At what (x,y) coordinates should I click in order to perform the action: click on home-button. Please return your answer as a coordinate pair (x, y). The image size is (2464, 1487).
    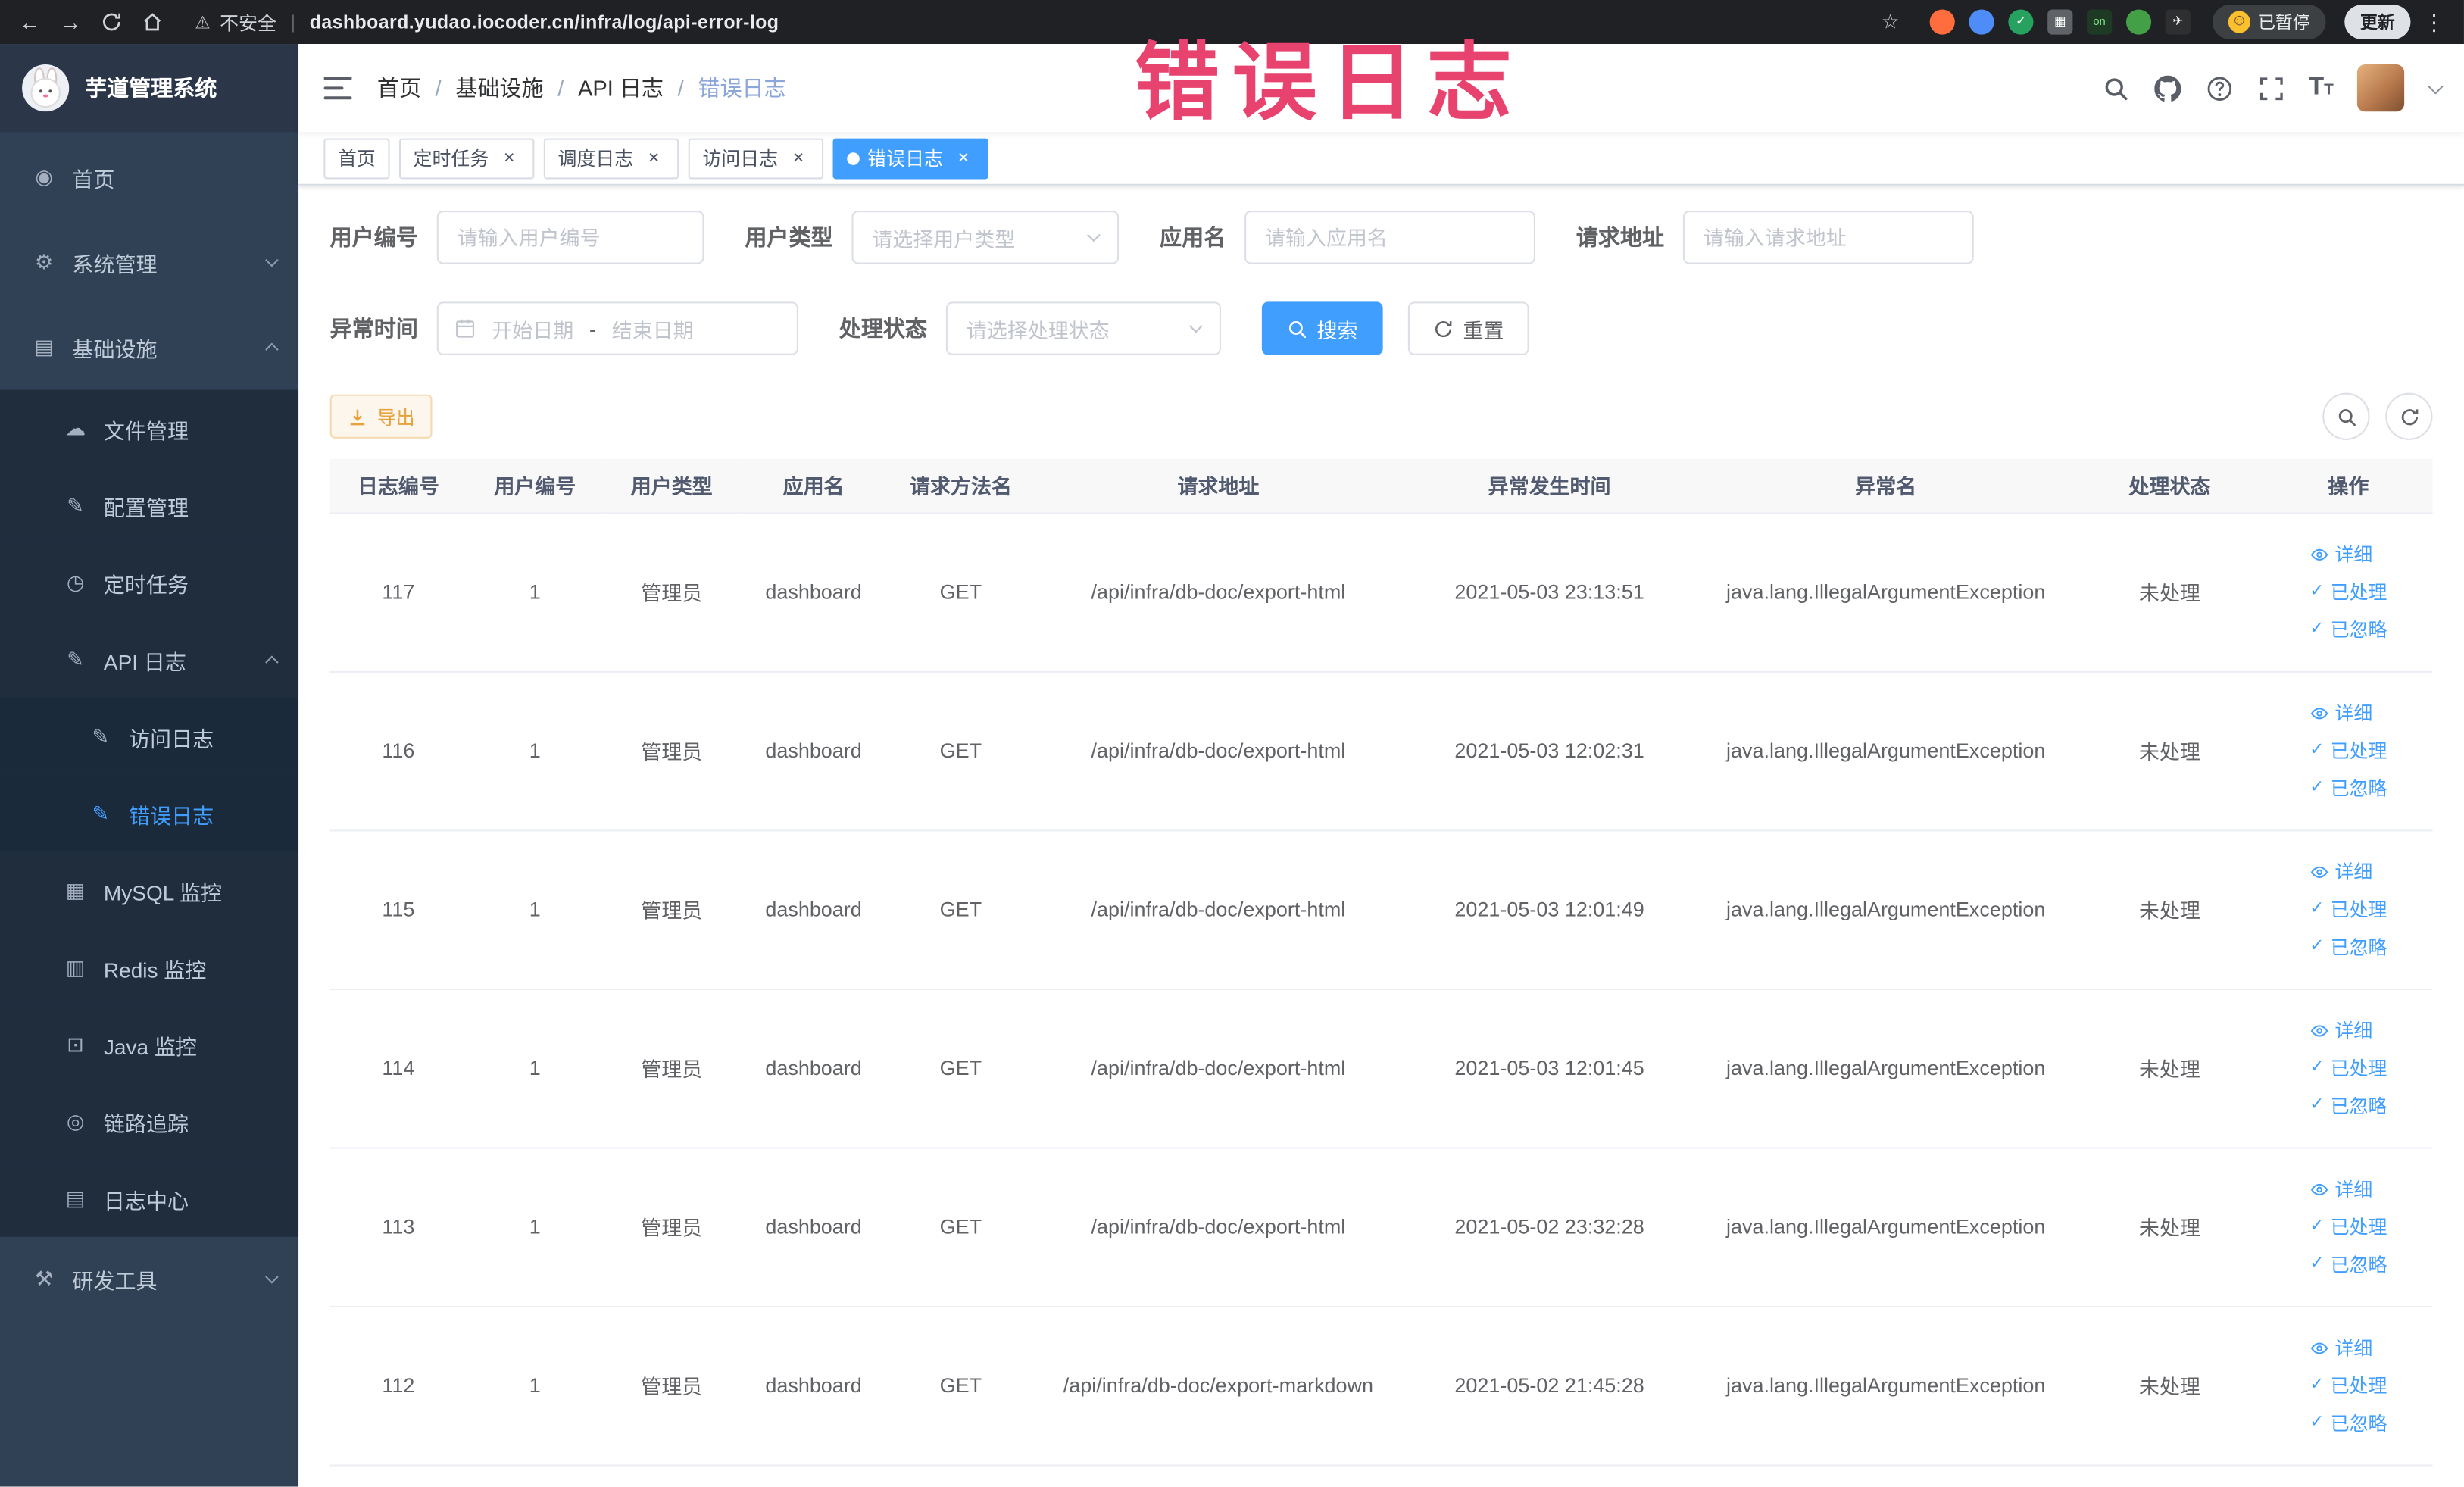
    Looking at the image, I should click on (152, 22).